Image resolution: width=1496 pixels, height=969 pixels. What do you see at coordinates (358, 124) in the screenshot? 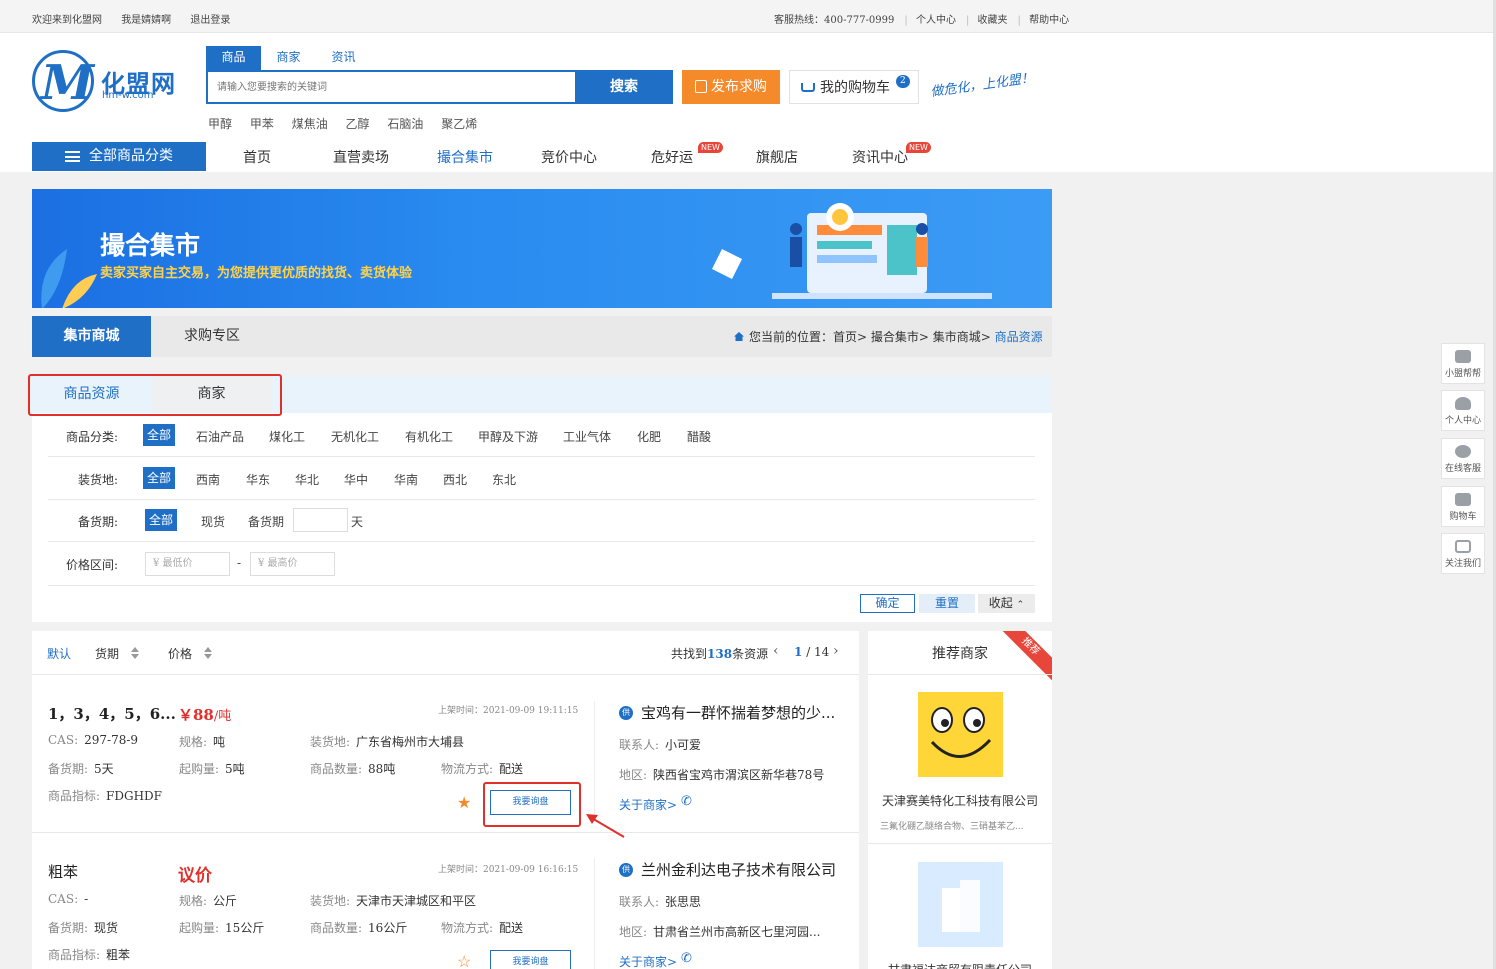
I see `hot-keyword: 乙醇` at bounding box center [358, 124].